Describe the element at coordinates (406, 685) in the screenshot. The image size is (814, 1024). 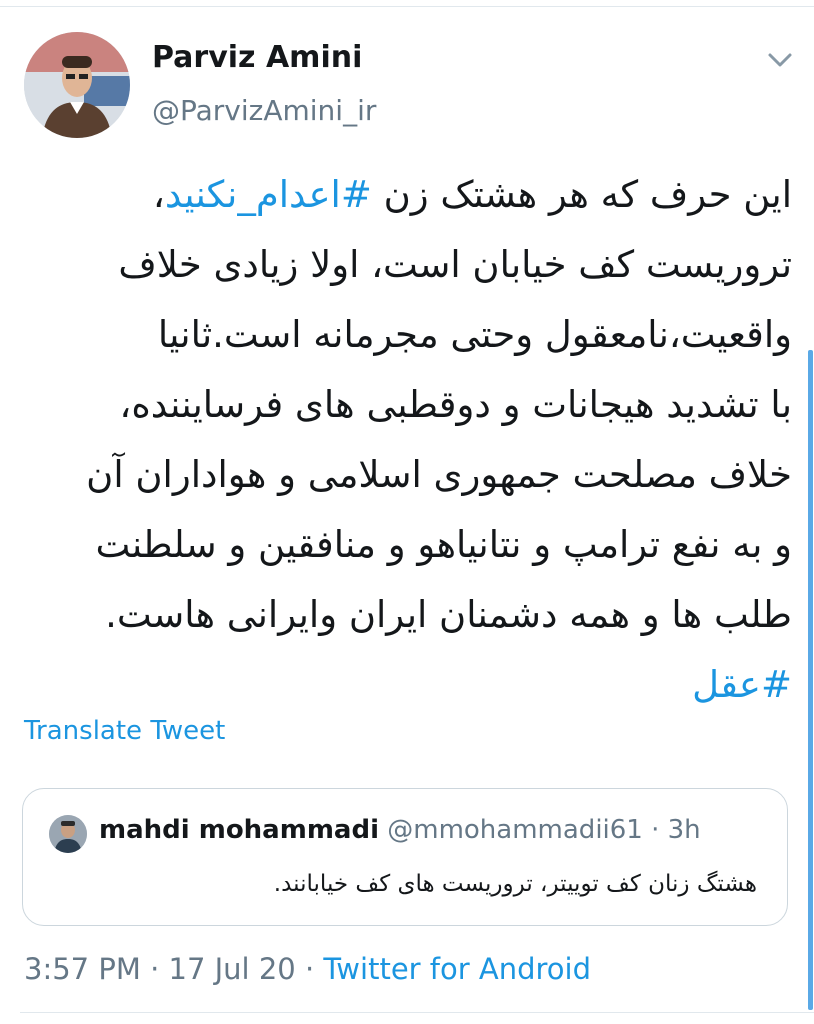
I see `tweet-line-8: #عقل` at that location.